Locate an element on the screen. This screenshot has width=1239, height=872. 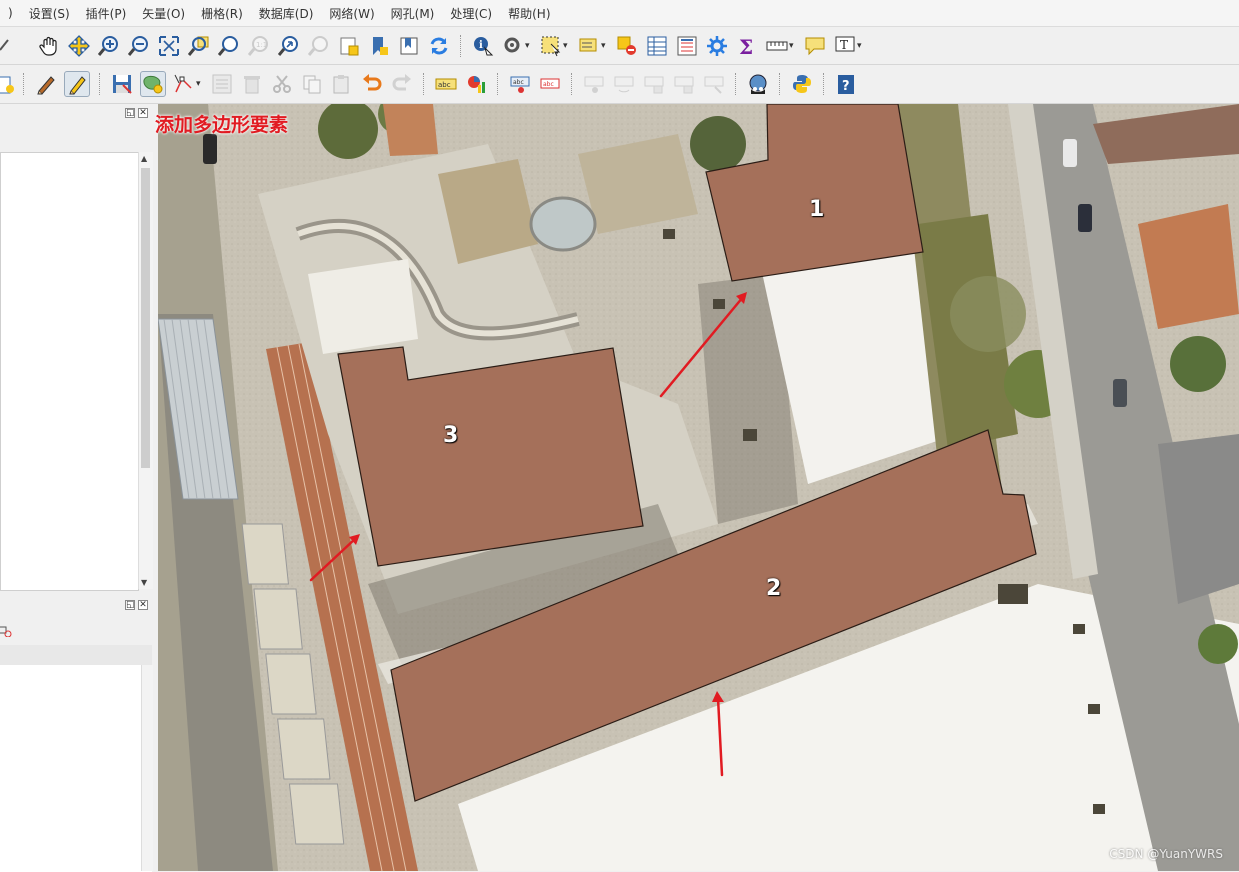
vertical-scrollbar: ▲ ▼ is located at coordinates (145, 370).